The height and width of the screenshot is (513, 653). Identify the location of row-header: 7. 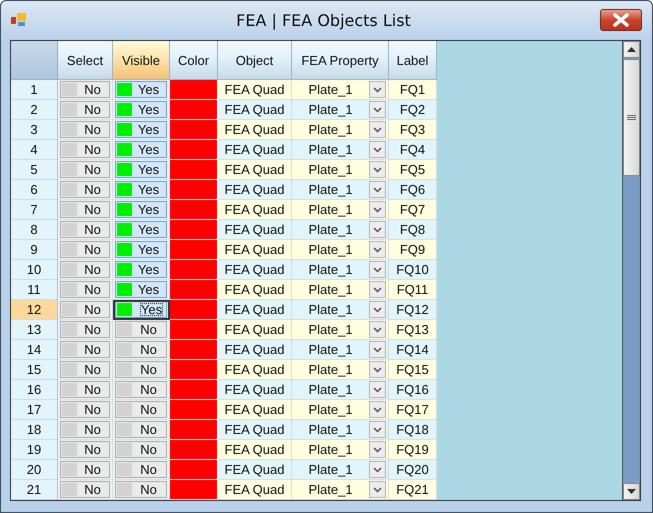
(34, 210).